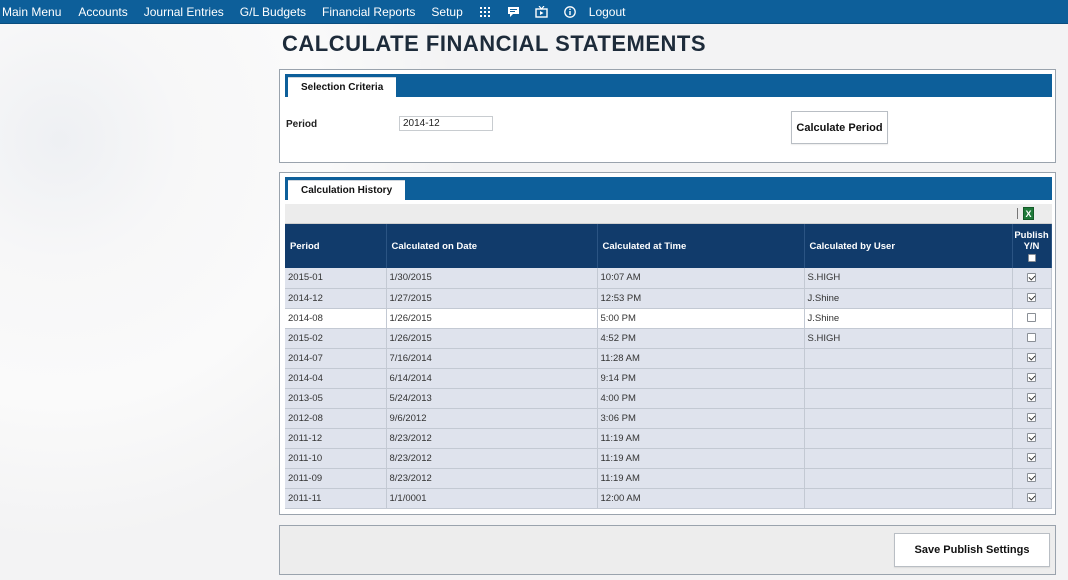  Describe the element at coordinates (668, 418) in the screenshot. I see `table-row: 2012-08 9/6/2012 3:06 PM` at that location.